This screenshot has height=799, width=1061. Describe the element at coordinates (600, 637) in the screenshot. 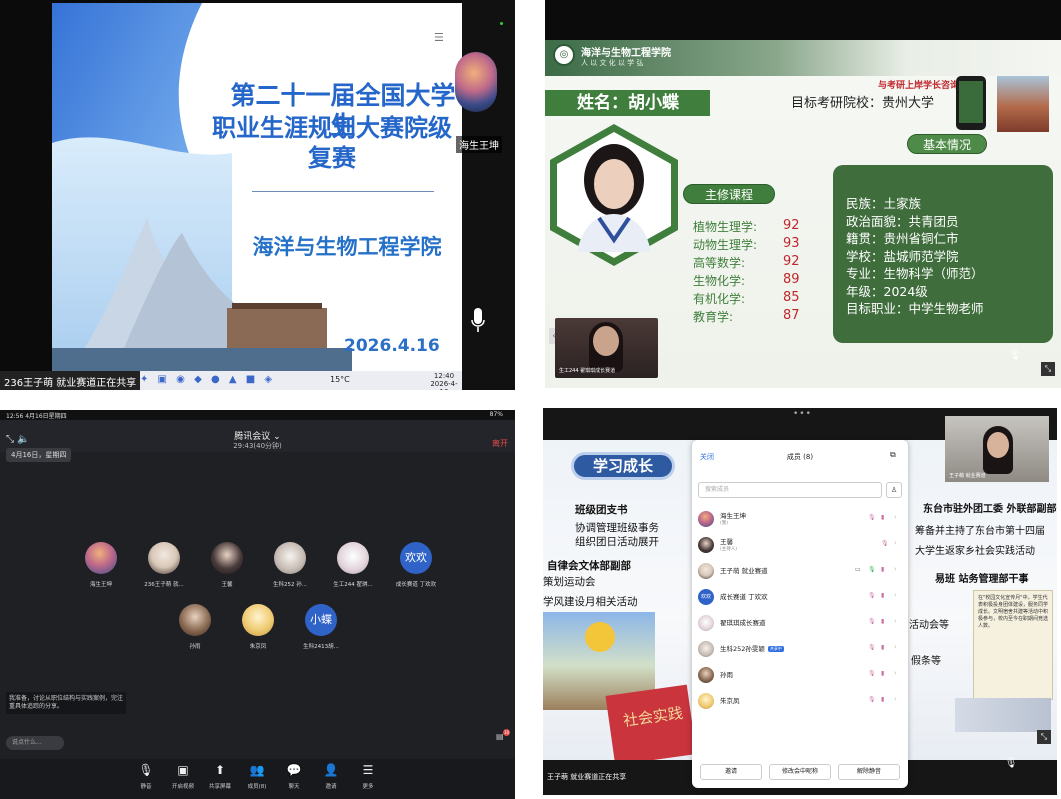

I see `smile-emoji-icon` at that location.